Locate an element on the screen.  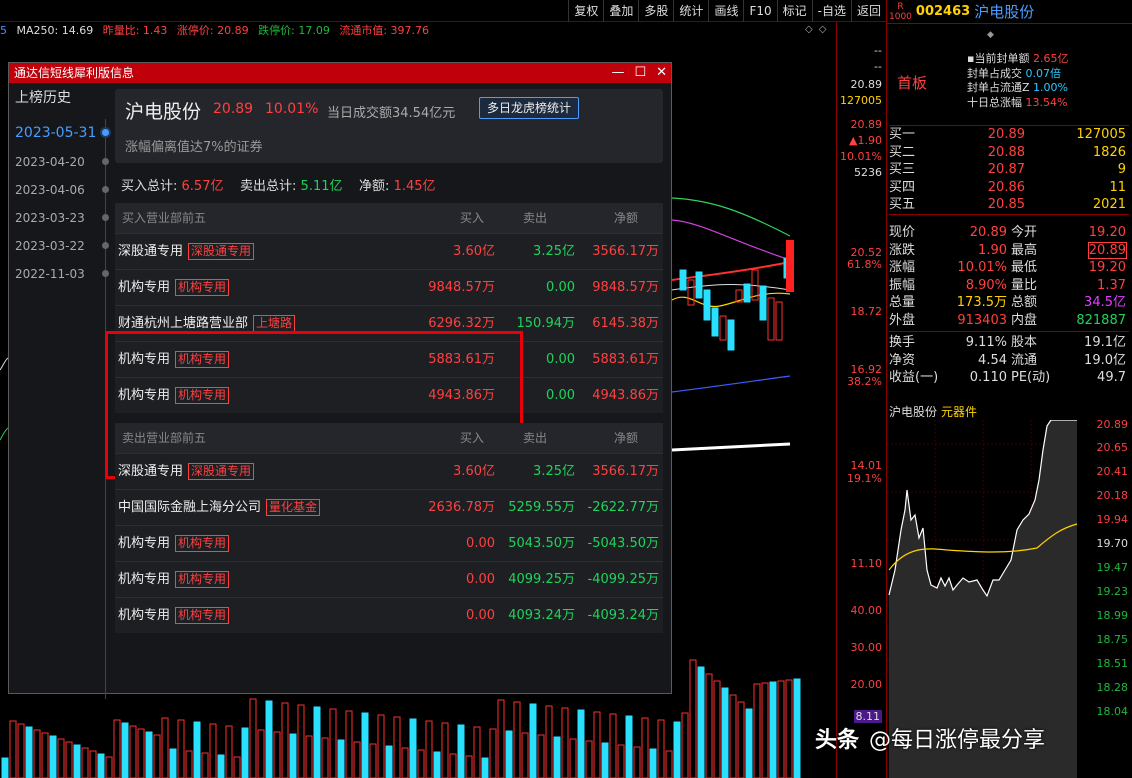
timeline-line is located at coordinates (105, 409).